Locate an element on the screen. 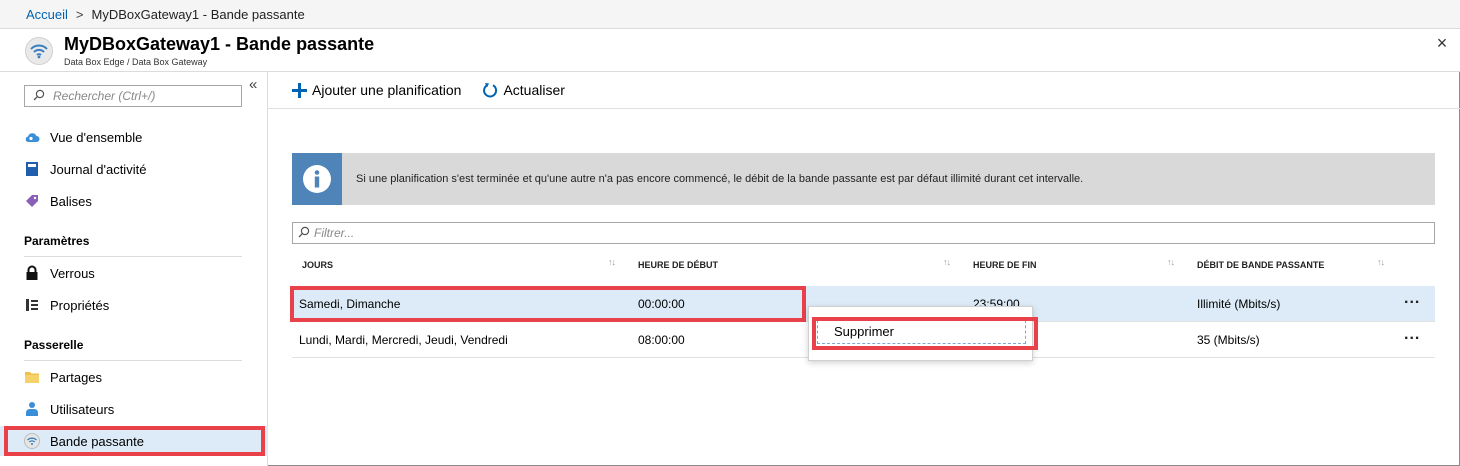  wifi-icon is located at coordinates (39, 51).